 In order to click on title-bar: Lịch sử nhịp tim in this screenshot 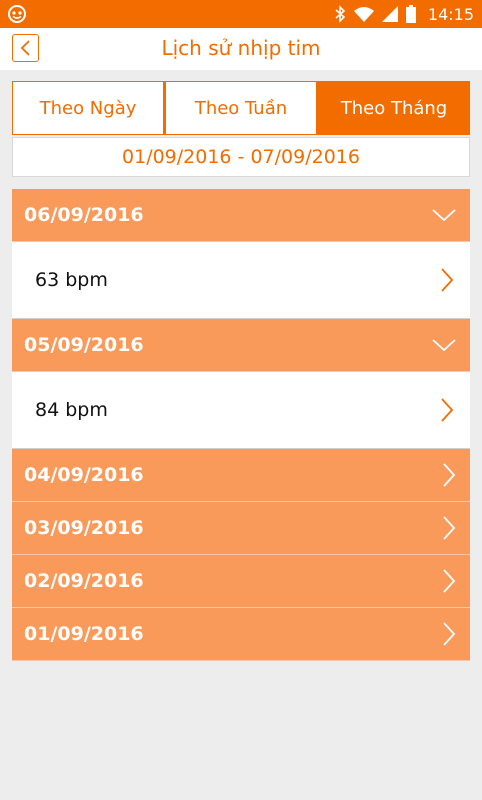, I will do `click(241, 49)`.